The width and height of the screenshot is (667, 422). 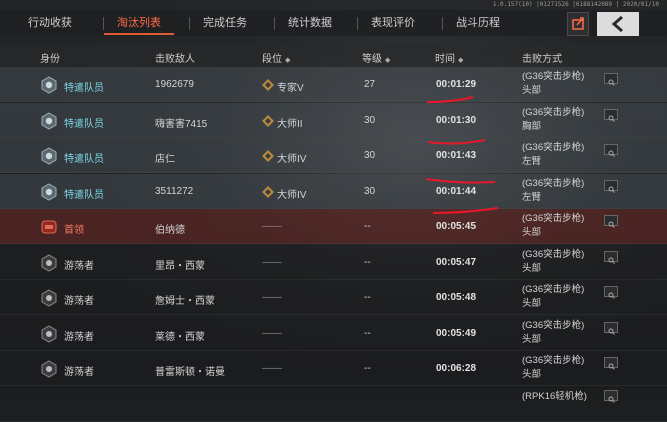 What do you see at coordinates (165, 159) in the screenshot?
I see `enemy-name: 店仁` at bounding box center [165, 159].